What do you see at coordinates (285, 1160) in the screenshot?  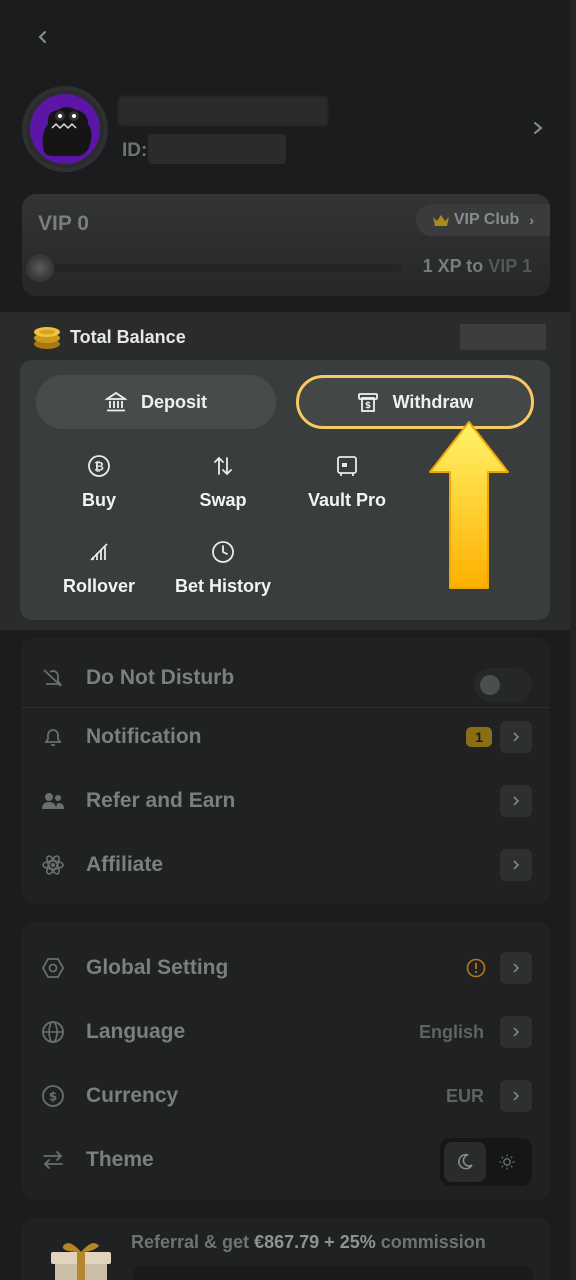 I see `theme-row: Theme` at bounding box center [285, 1160].